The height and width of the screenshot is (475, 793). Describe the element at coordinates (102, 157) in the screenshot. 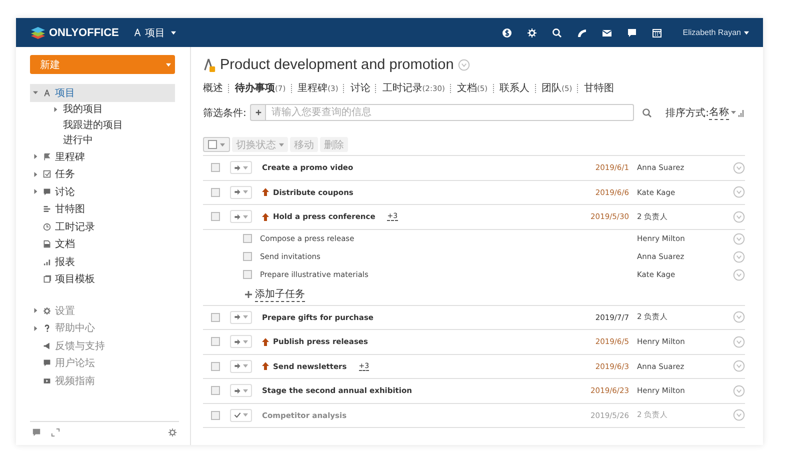

I see `sidebar-item: 里程碑` at that location.